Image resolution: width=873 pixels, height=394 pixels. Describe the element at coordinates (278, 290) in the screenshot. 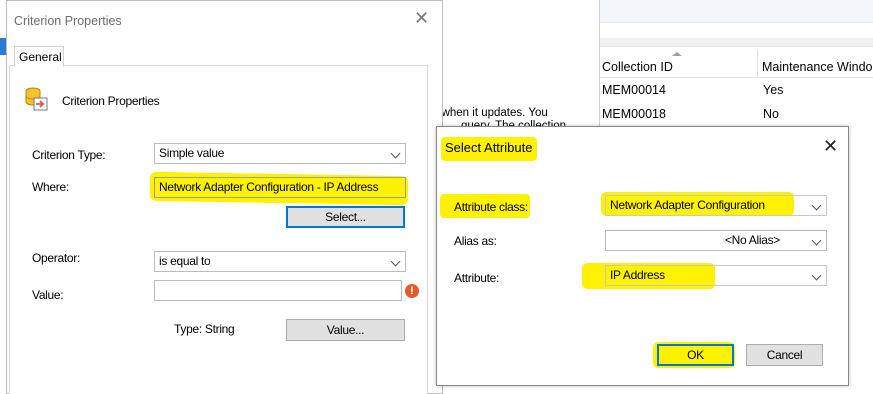

I see `value-input` at that location.